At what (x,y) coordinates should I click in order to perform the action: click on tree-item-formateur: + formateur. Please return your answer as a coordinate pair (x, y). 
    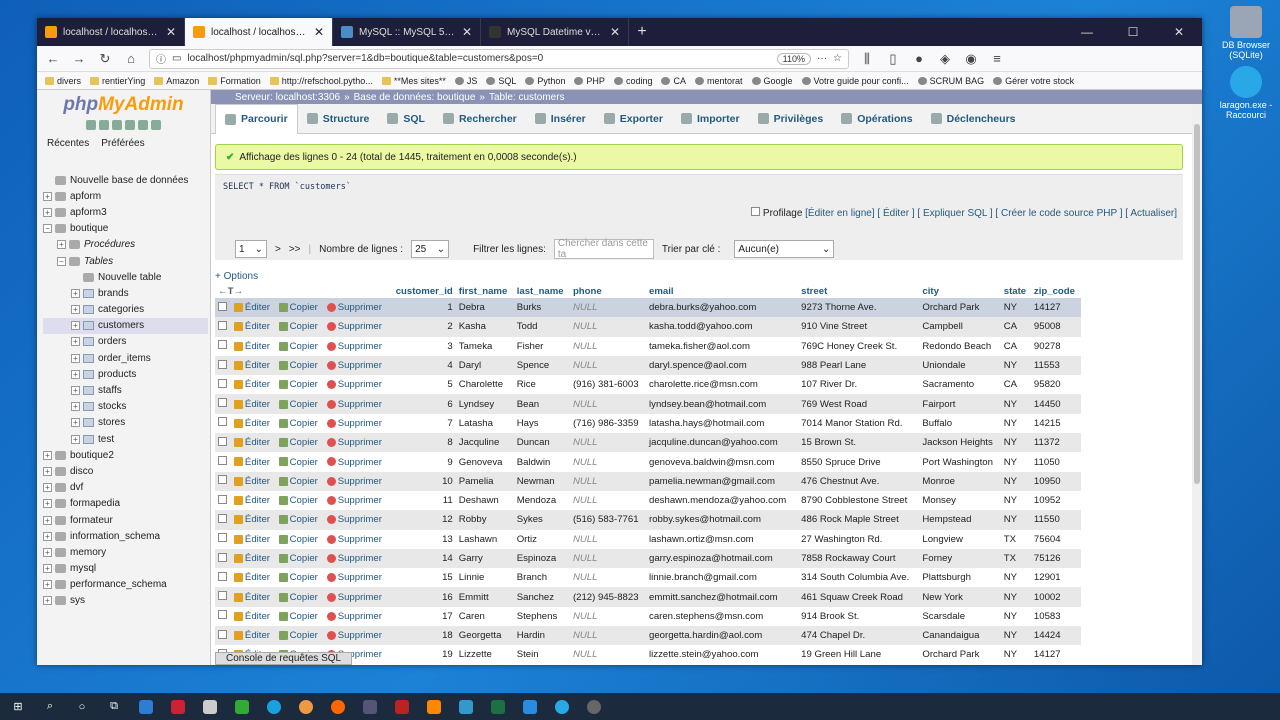
    Looking at the image, I should click on (125, 520).